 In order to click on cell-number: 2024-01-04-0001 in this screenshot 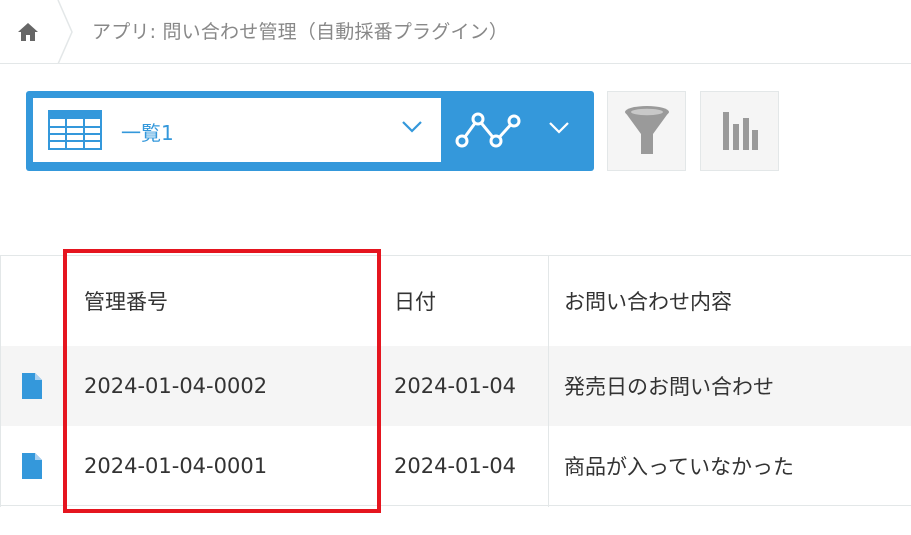, I will do `click(176, 465)`.